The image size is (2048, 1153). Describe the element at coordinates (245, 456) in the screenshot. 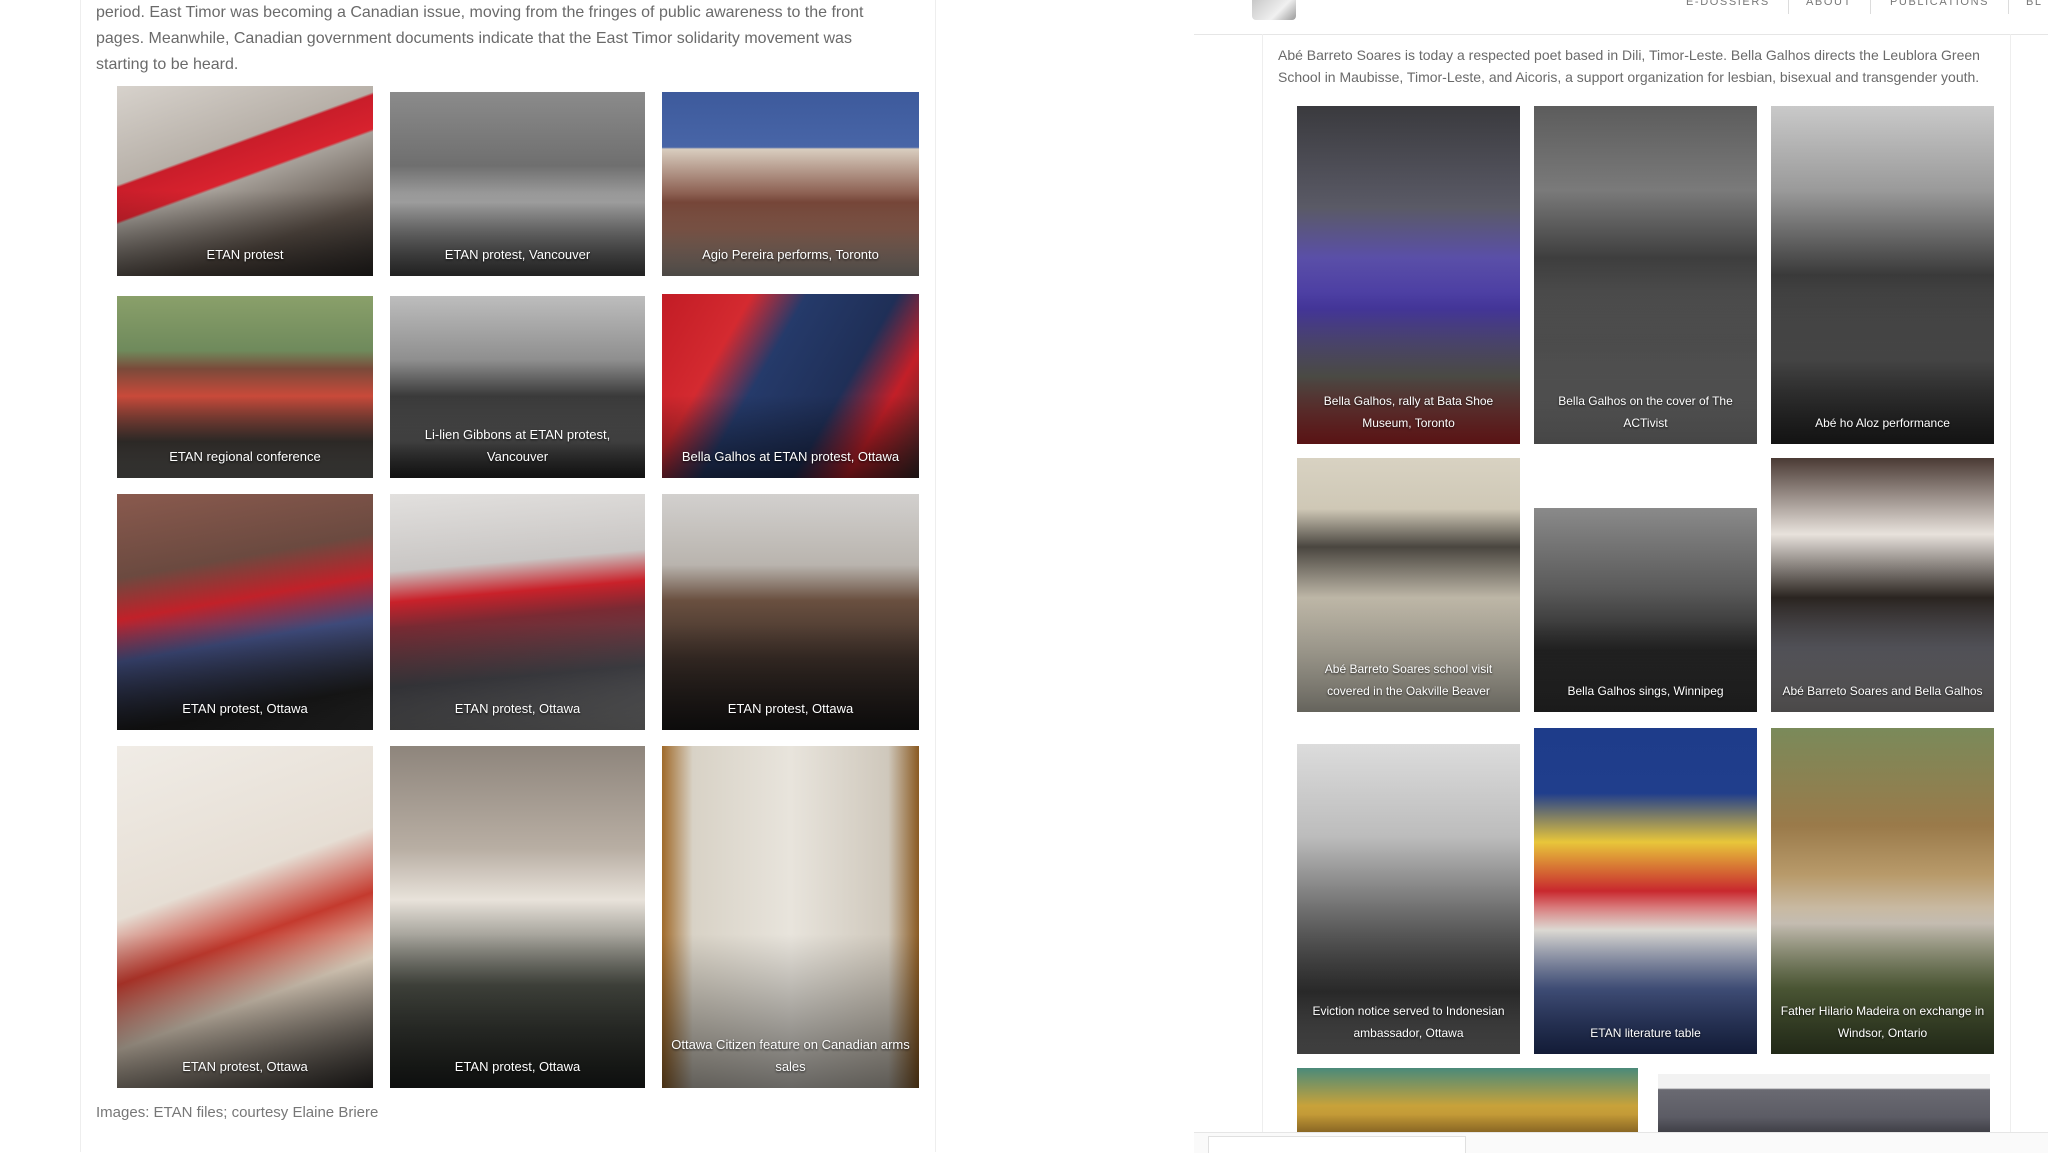

I see `gallery-caption: ETAN regional conference` at that location.